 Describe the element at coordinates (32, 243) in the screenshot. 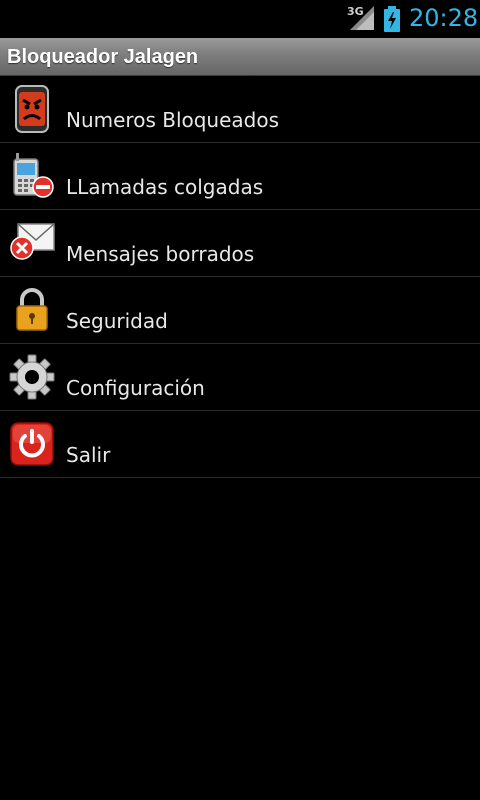

I see `envelope-delete-icon` at that location.